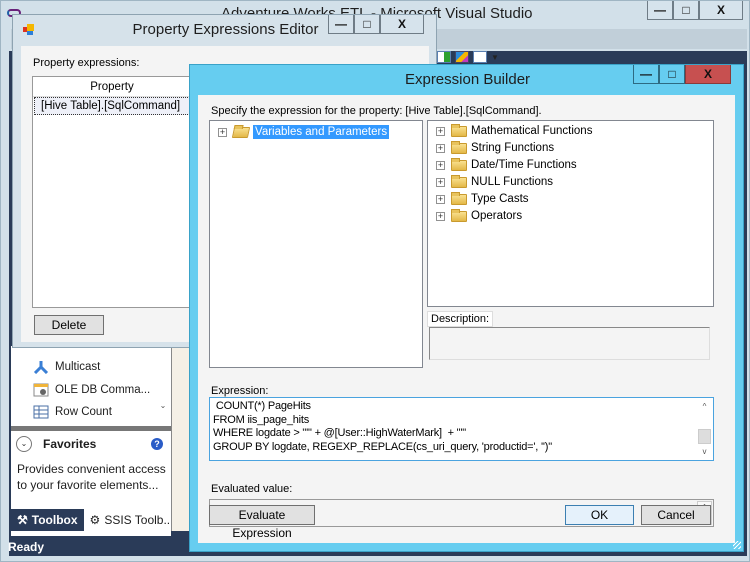  What do you see at coordinates (704, 451) in the screenshot?
I see `scroll-down-button: v` at bounding box center [704, 451].